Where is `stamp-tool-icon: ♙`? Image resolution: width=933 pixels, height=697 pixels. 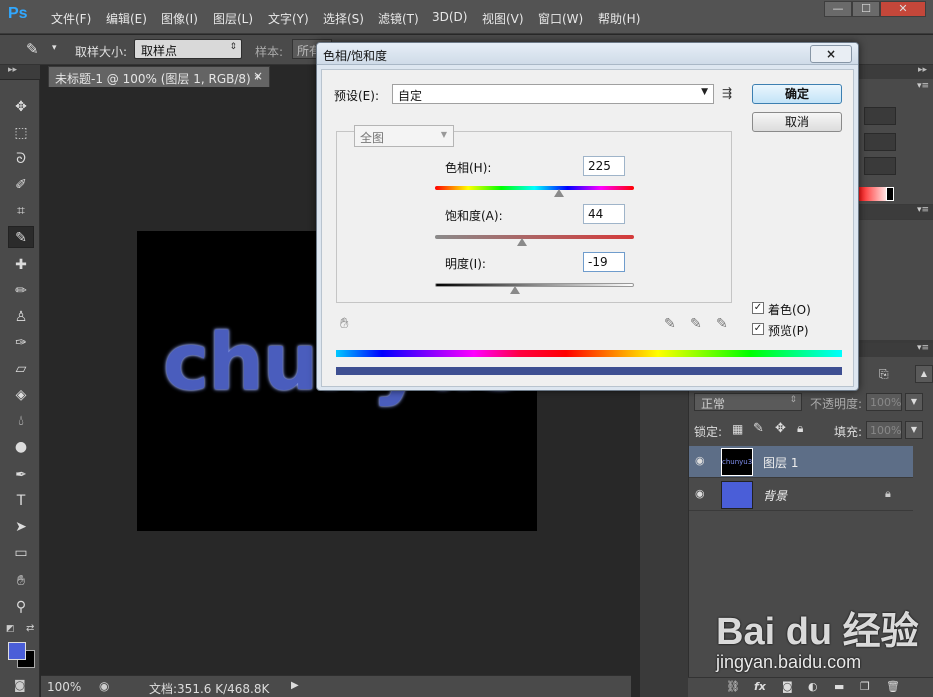 stamp-tool-icon: ♙ is located at coordinates (21, 317).